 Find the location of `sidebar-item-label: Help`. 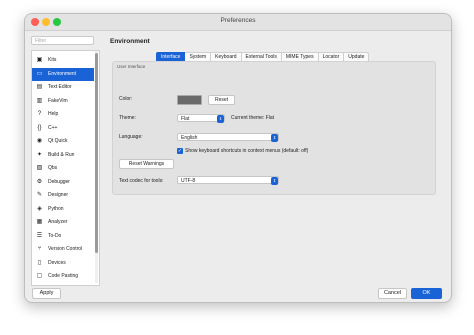

sidebar-item-label: Help is located at coordinates (53, 114).